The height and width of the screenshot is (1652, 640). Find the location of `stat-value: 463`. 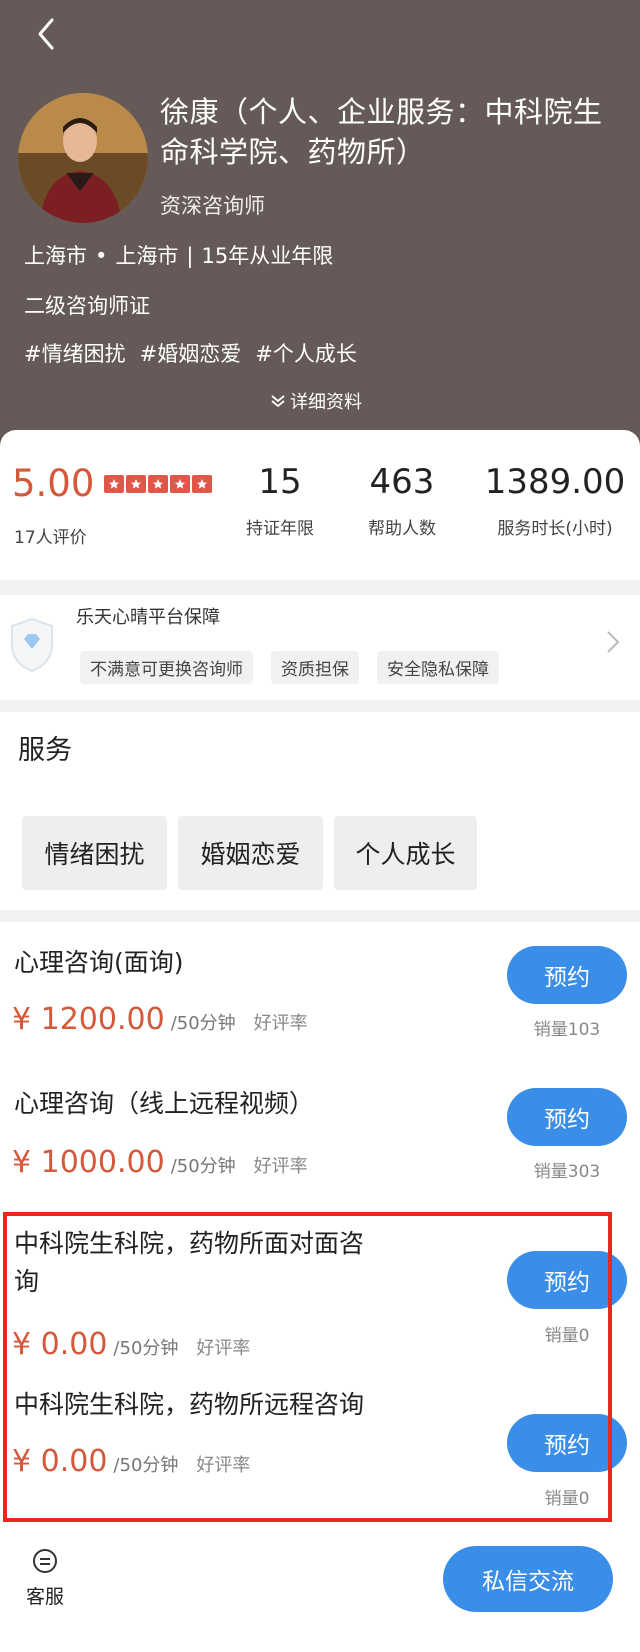

stat-value: 463 is located at coordinates (402, 482).